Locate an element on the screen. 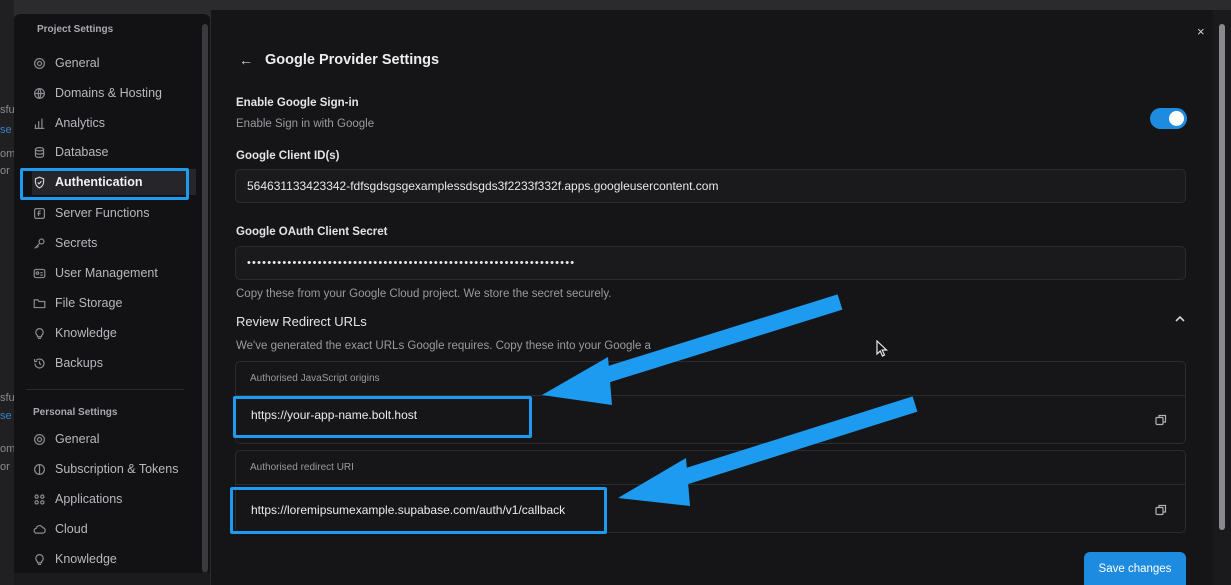 This screenshot has width=1231, height=585. sidebar-footer-strip is located at coordinates (112, 579).